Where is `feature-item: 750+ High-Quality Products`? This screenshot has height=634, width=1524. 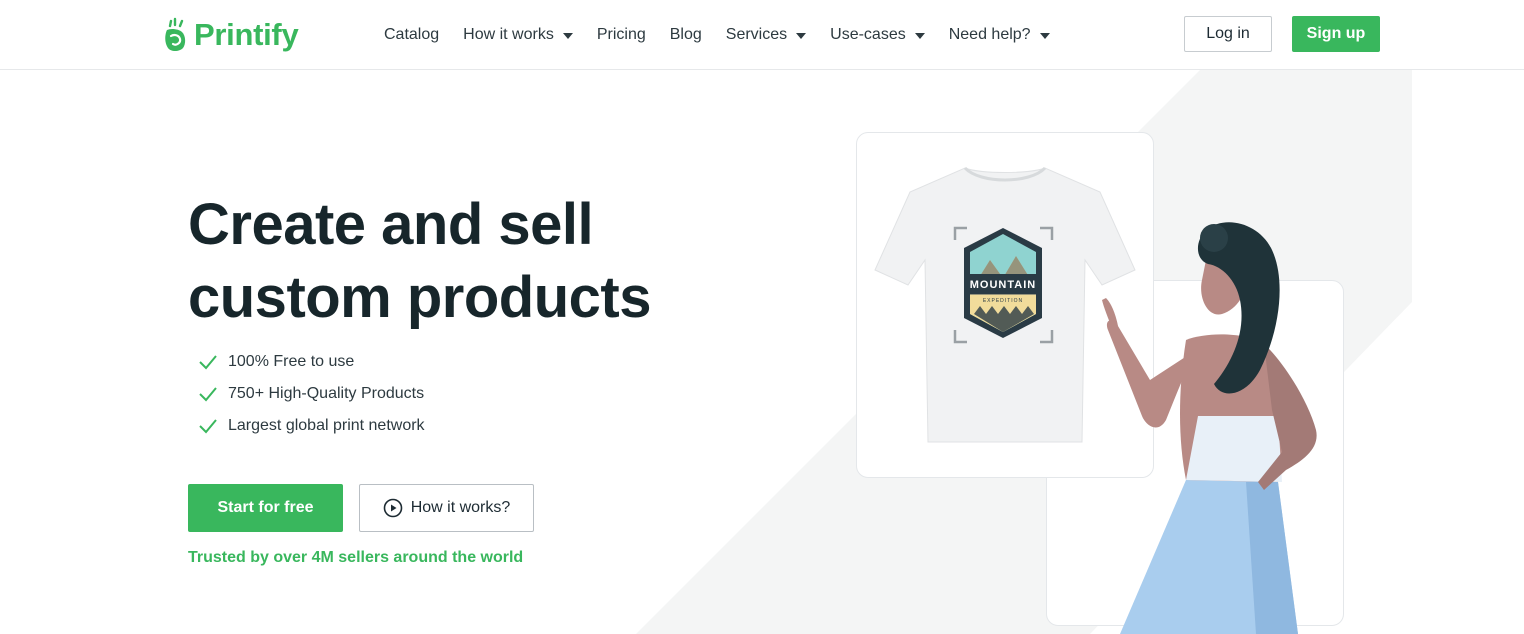 feature-item: 750+ High-Quality Products is located at coordinates (311, 394).